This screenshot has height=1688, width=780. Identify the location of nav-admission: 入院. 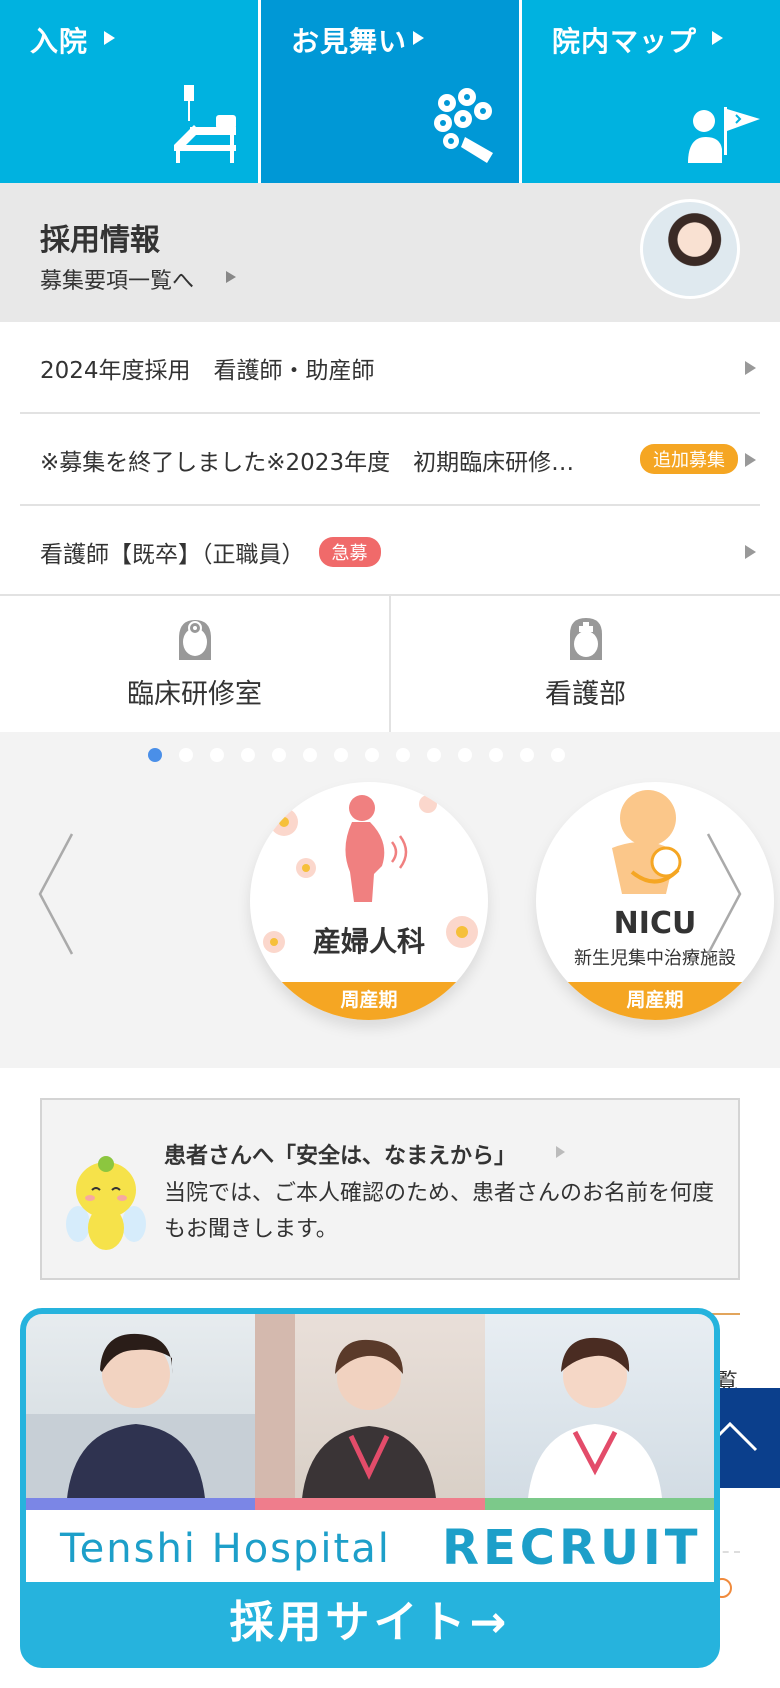
(130, 91).